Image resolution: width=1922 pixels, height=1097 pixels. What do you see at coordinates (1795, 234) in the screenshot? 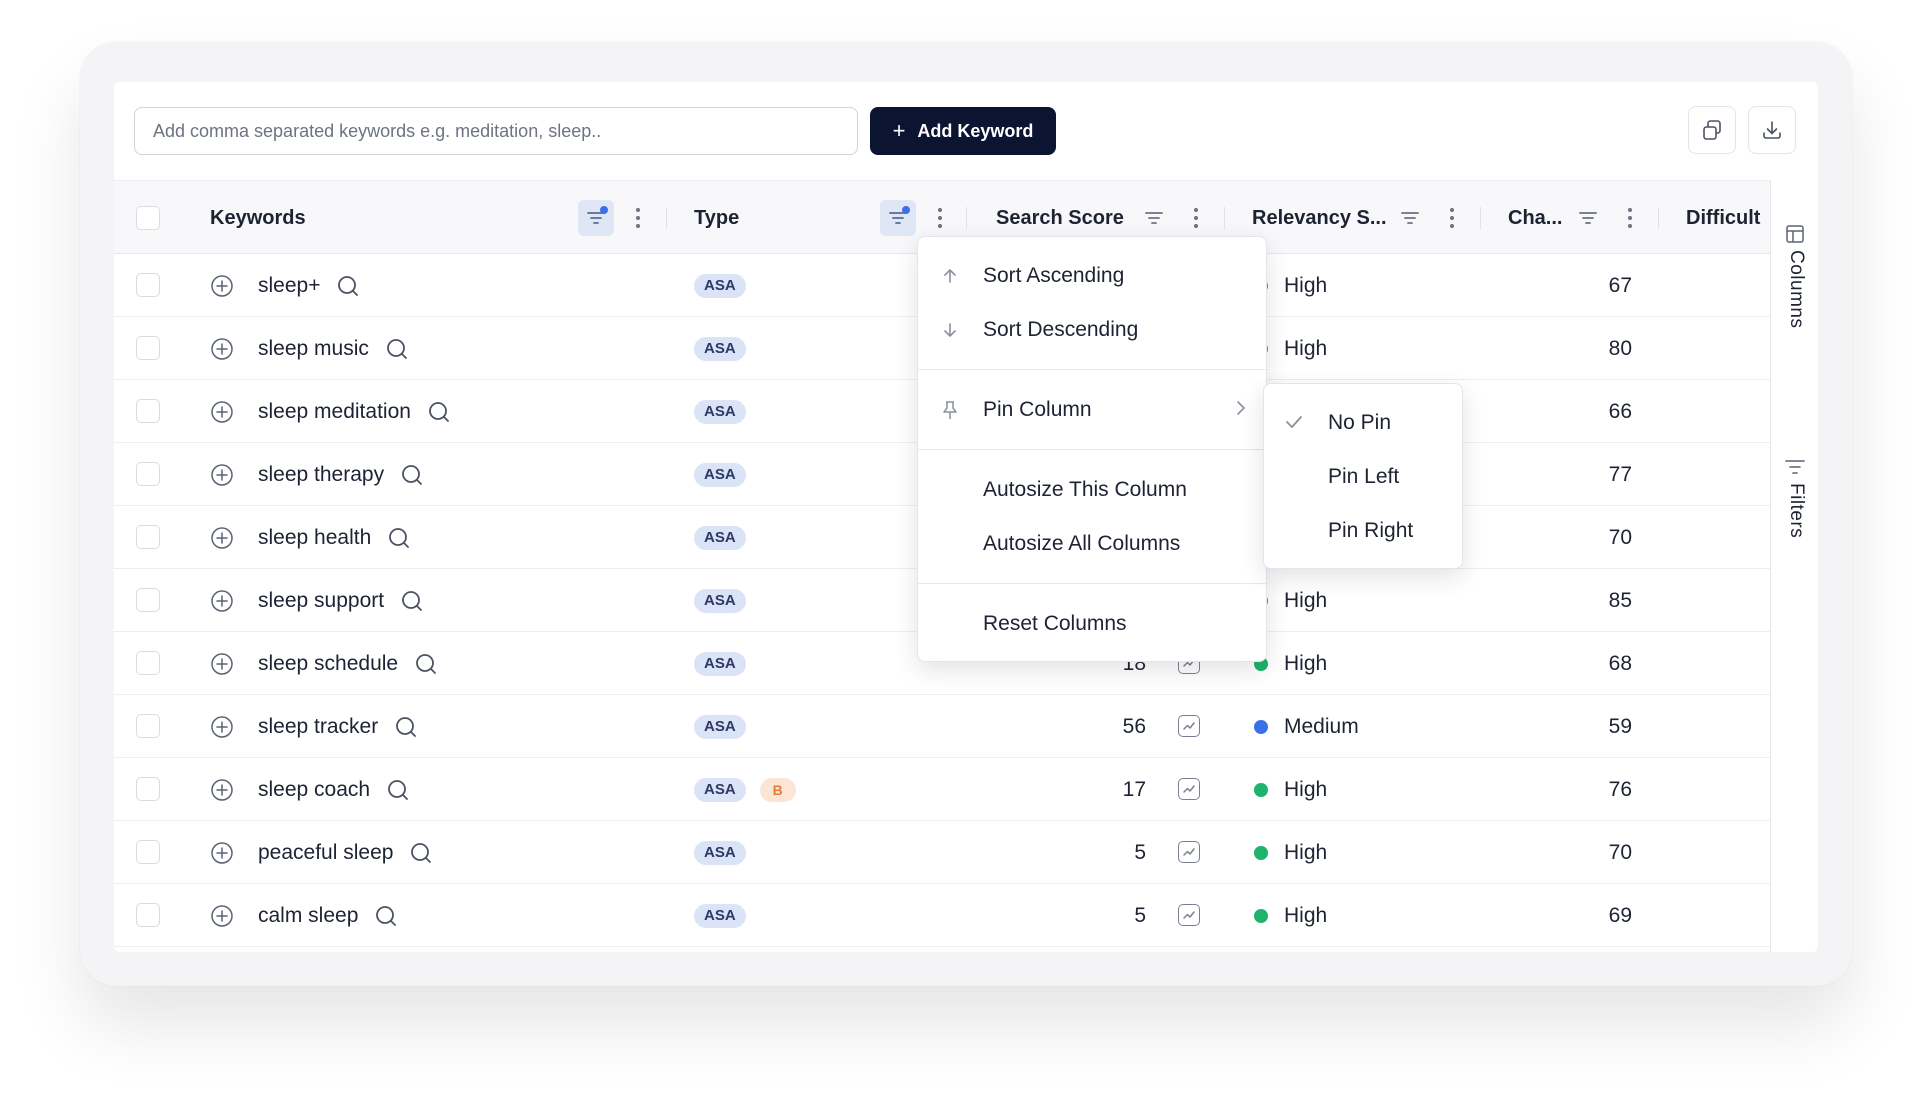
I see `columns-icon` at bounding box center [1795, 234].